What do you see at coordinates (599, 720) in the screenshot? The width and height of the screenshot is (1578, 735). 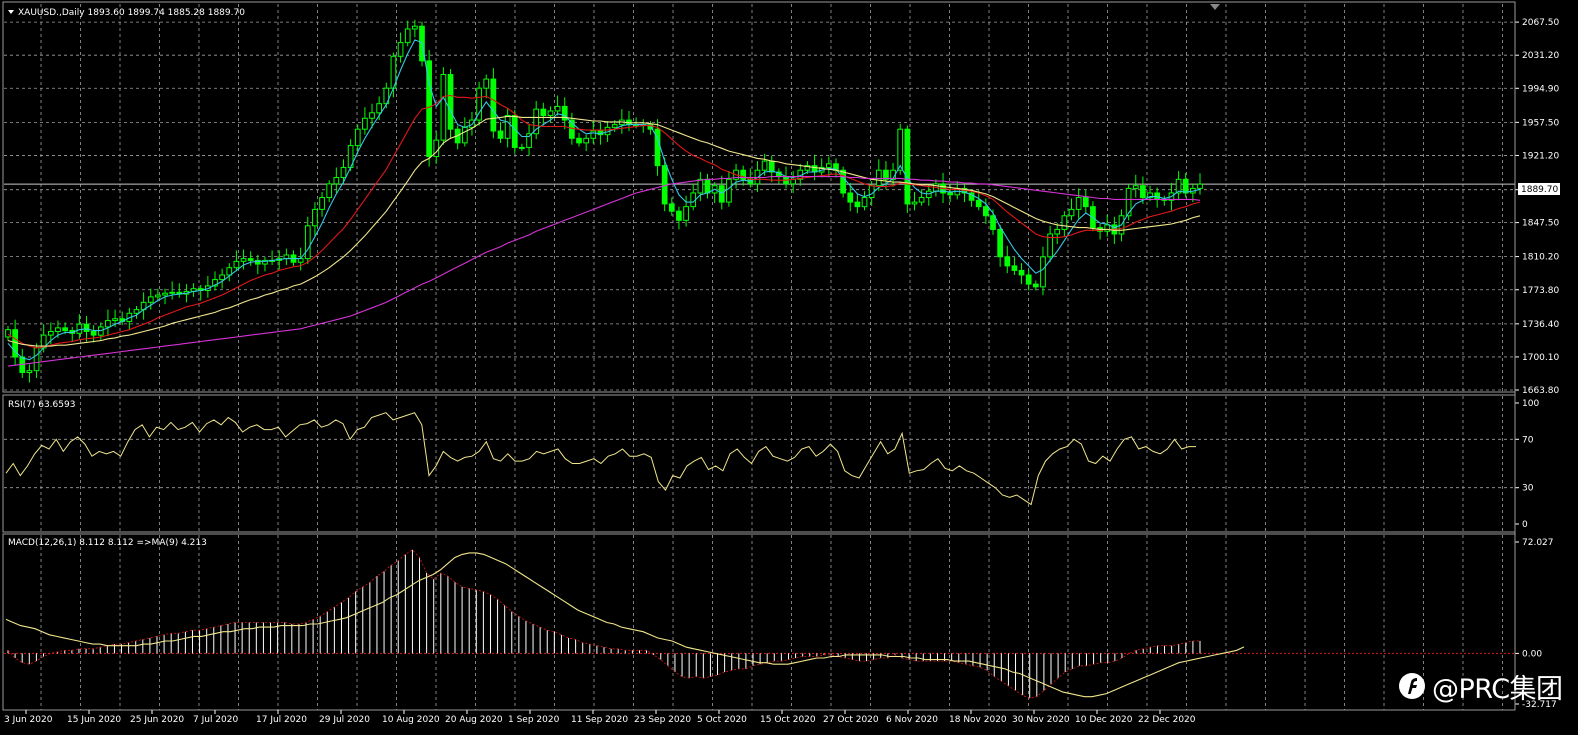 I see `x-tick-label: 11 Sep 2020` at bounding box center [599, 720].